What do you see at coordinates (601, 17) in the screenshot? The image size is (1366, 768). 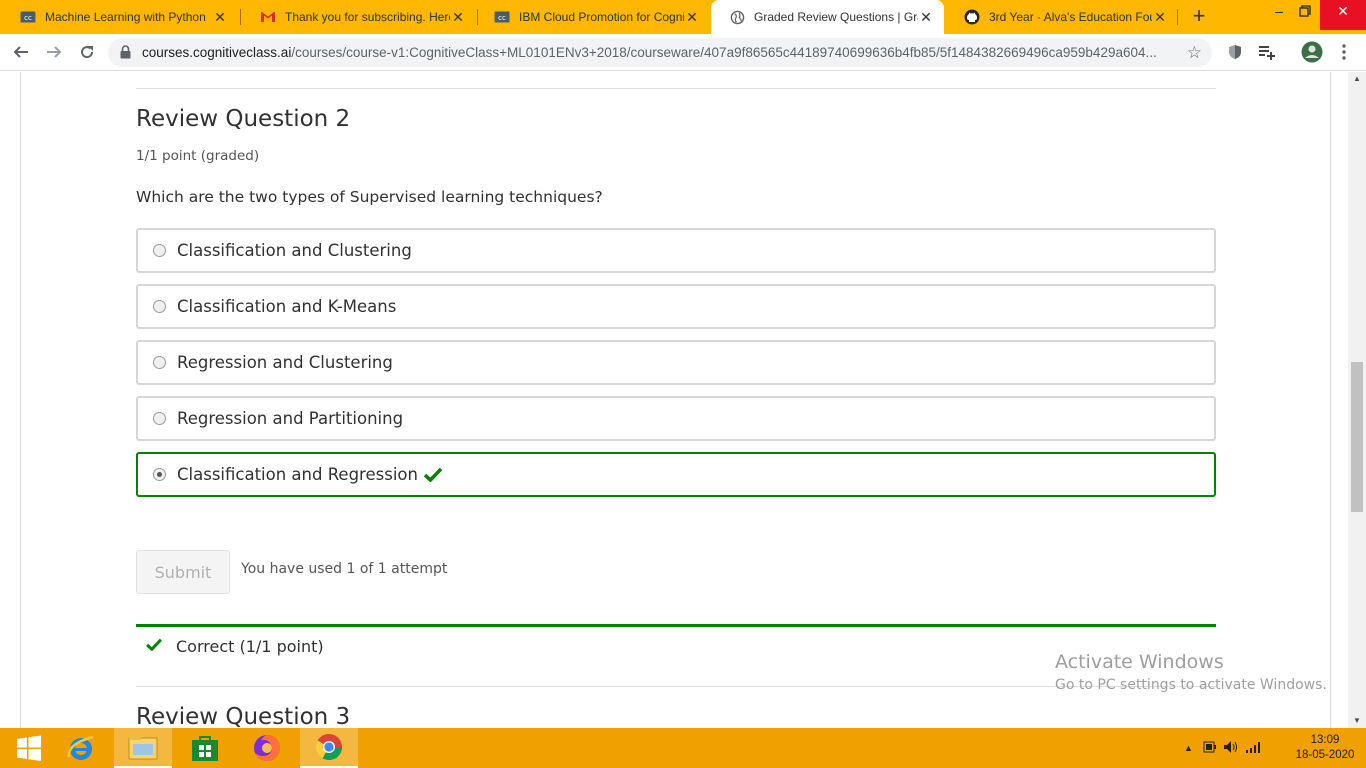 I see `tab-title: IBM Cloud Promotion for Cogni` at bounding box center [601, 17].